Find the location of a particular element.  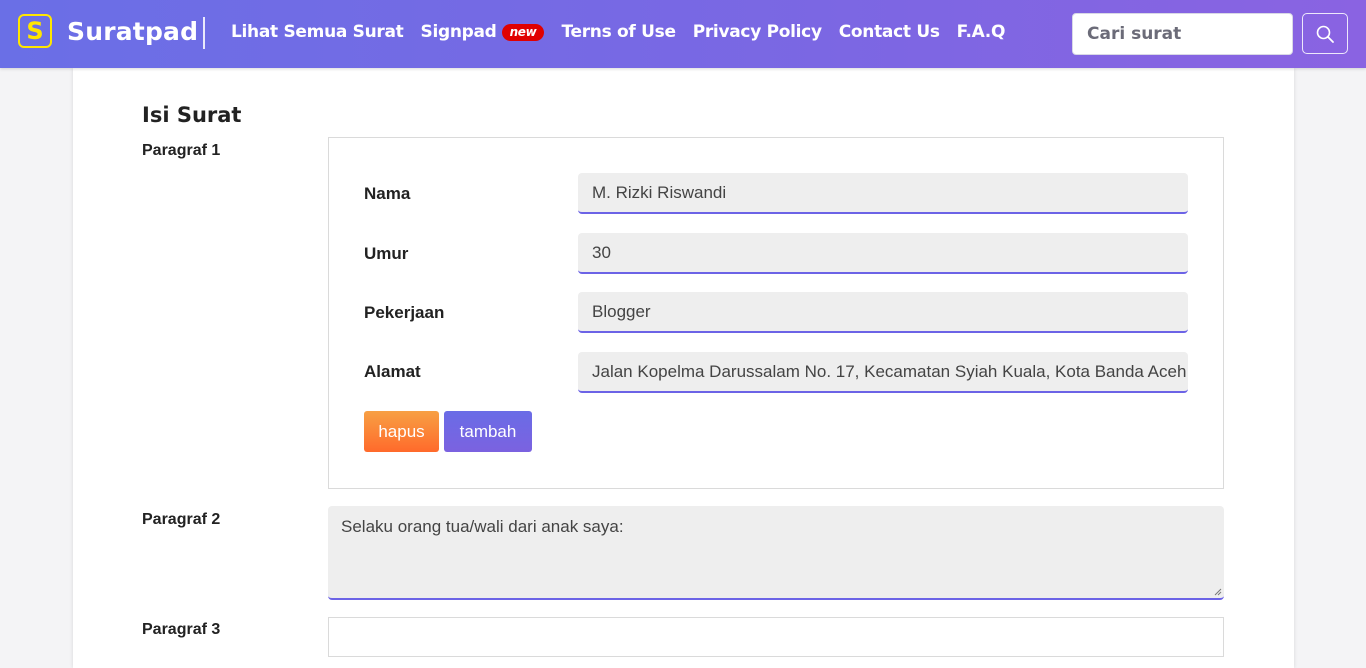

nav-link-faq: F.A.Q is located at coordinates (981, 32).